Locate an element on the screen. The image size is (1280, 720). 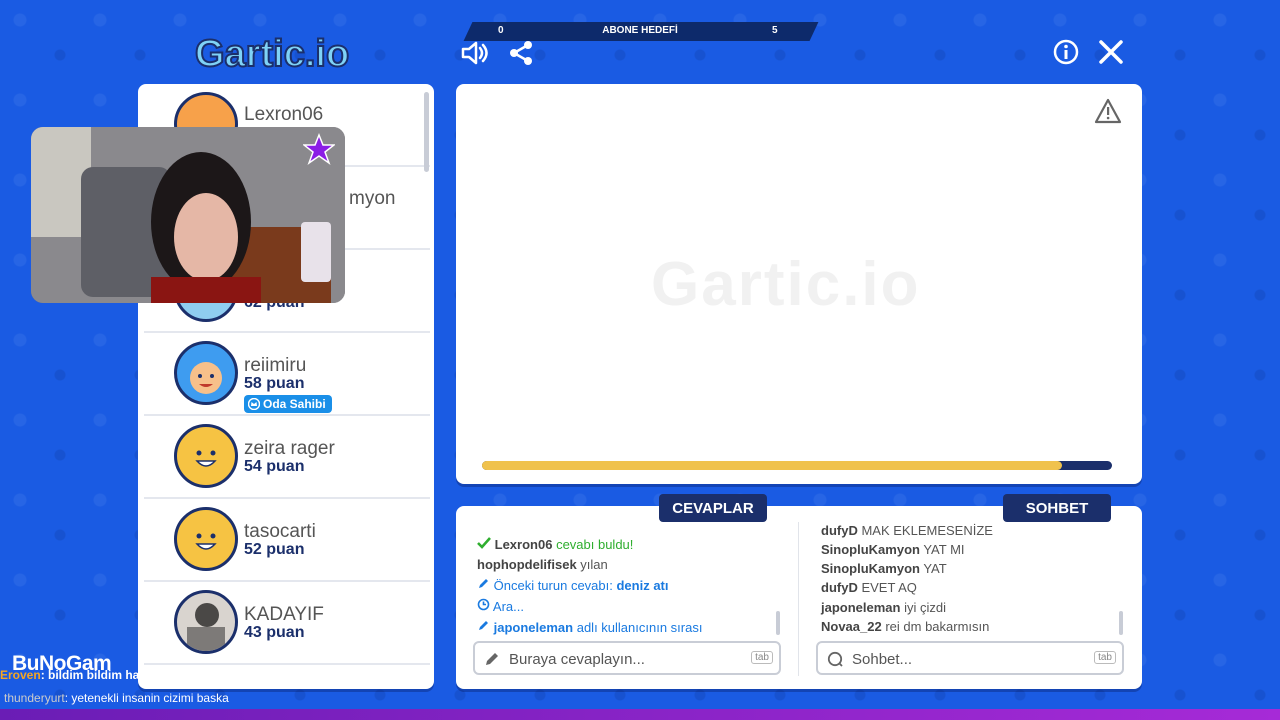
room-owner-badge: Oda Sahibi is located at coordinates (288, 404).